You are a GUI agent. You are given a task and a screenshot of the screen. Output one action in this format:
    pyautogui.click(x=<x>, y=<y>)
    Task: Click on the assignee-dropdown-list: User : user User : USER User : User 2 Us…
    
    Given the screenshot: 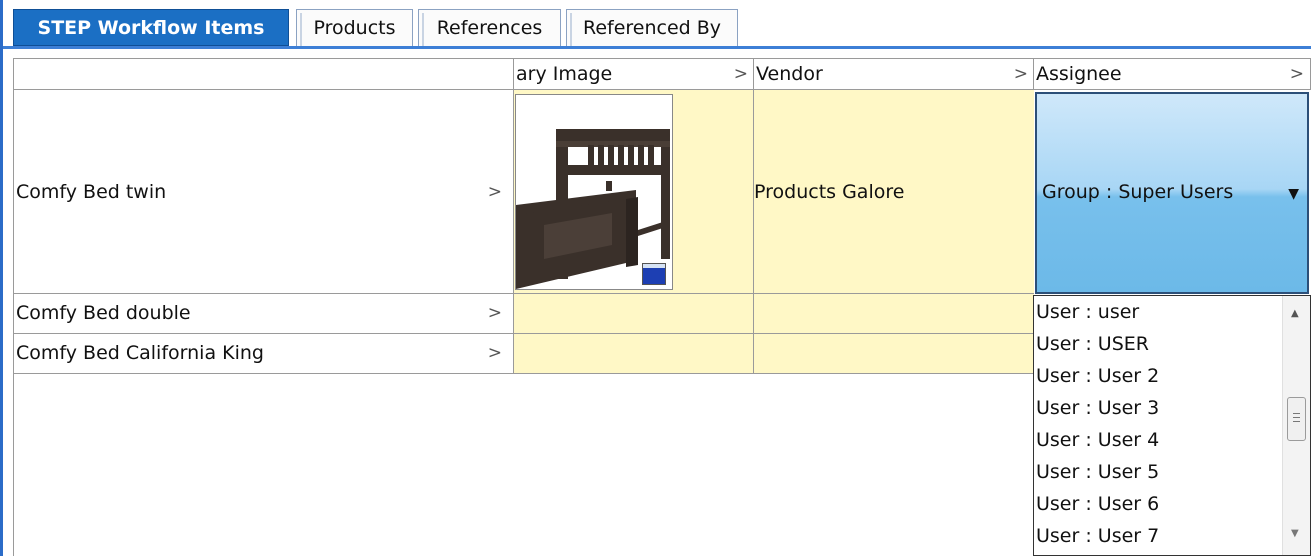 What is the action you would take?
    pyautogui.click(x=1172, y=425)
    